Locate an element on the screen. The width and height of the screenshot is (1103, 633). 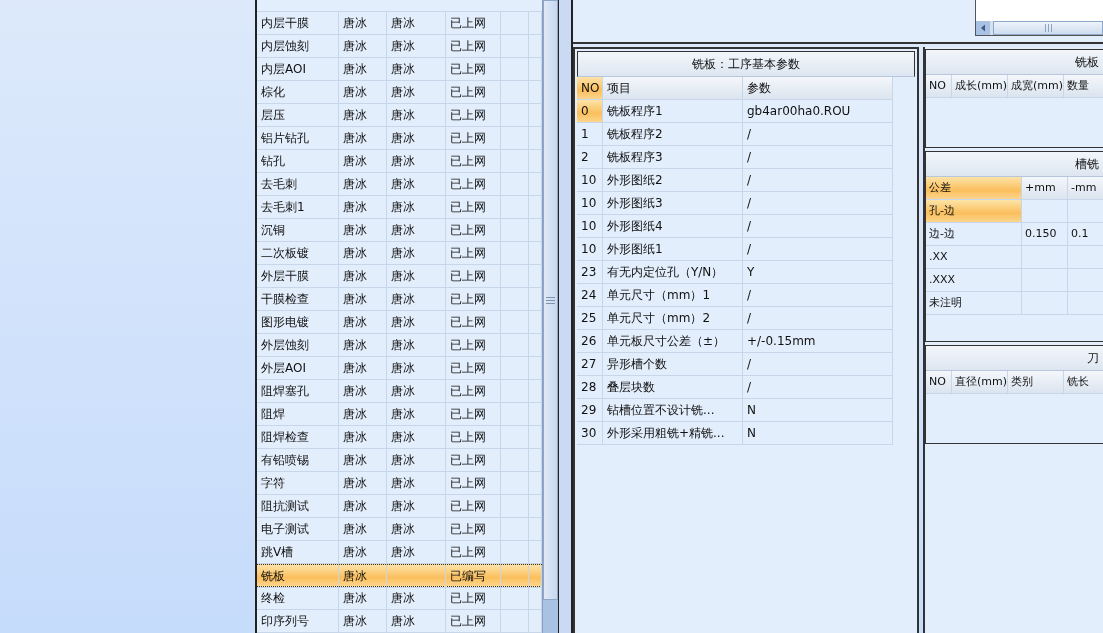
process-row: 阻抗测试 唐冰 唐冰 已上网 is located at coordinates (399, 506).